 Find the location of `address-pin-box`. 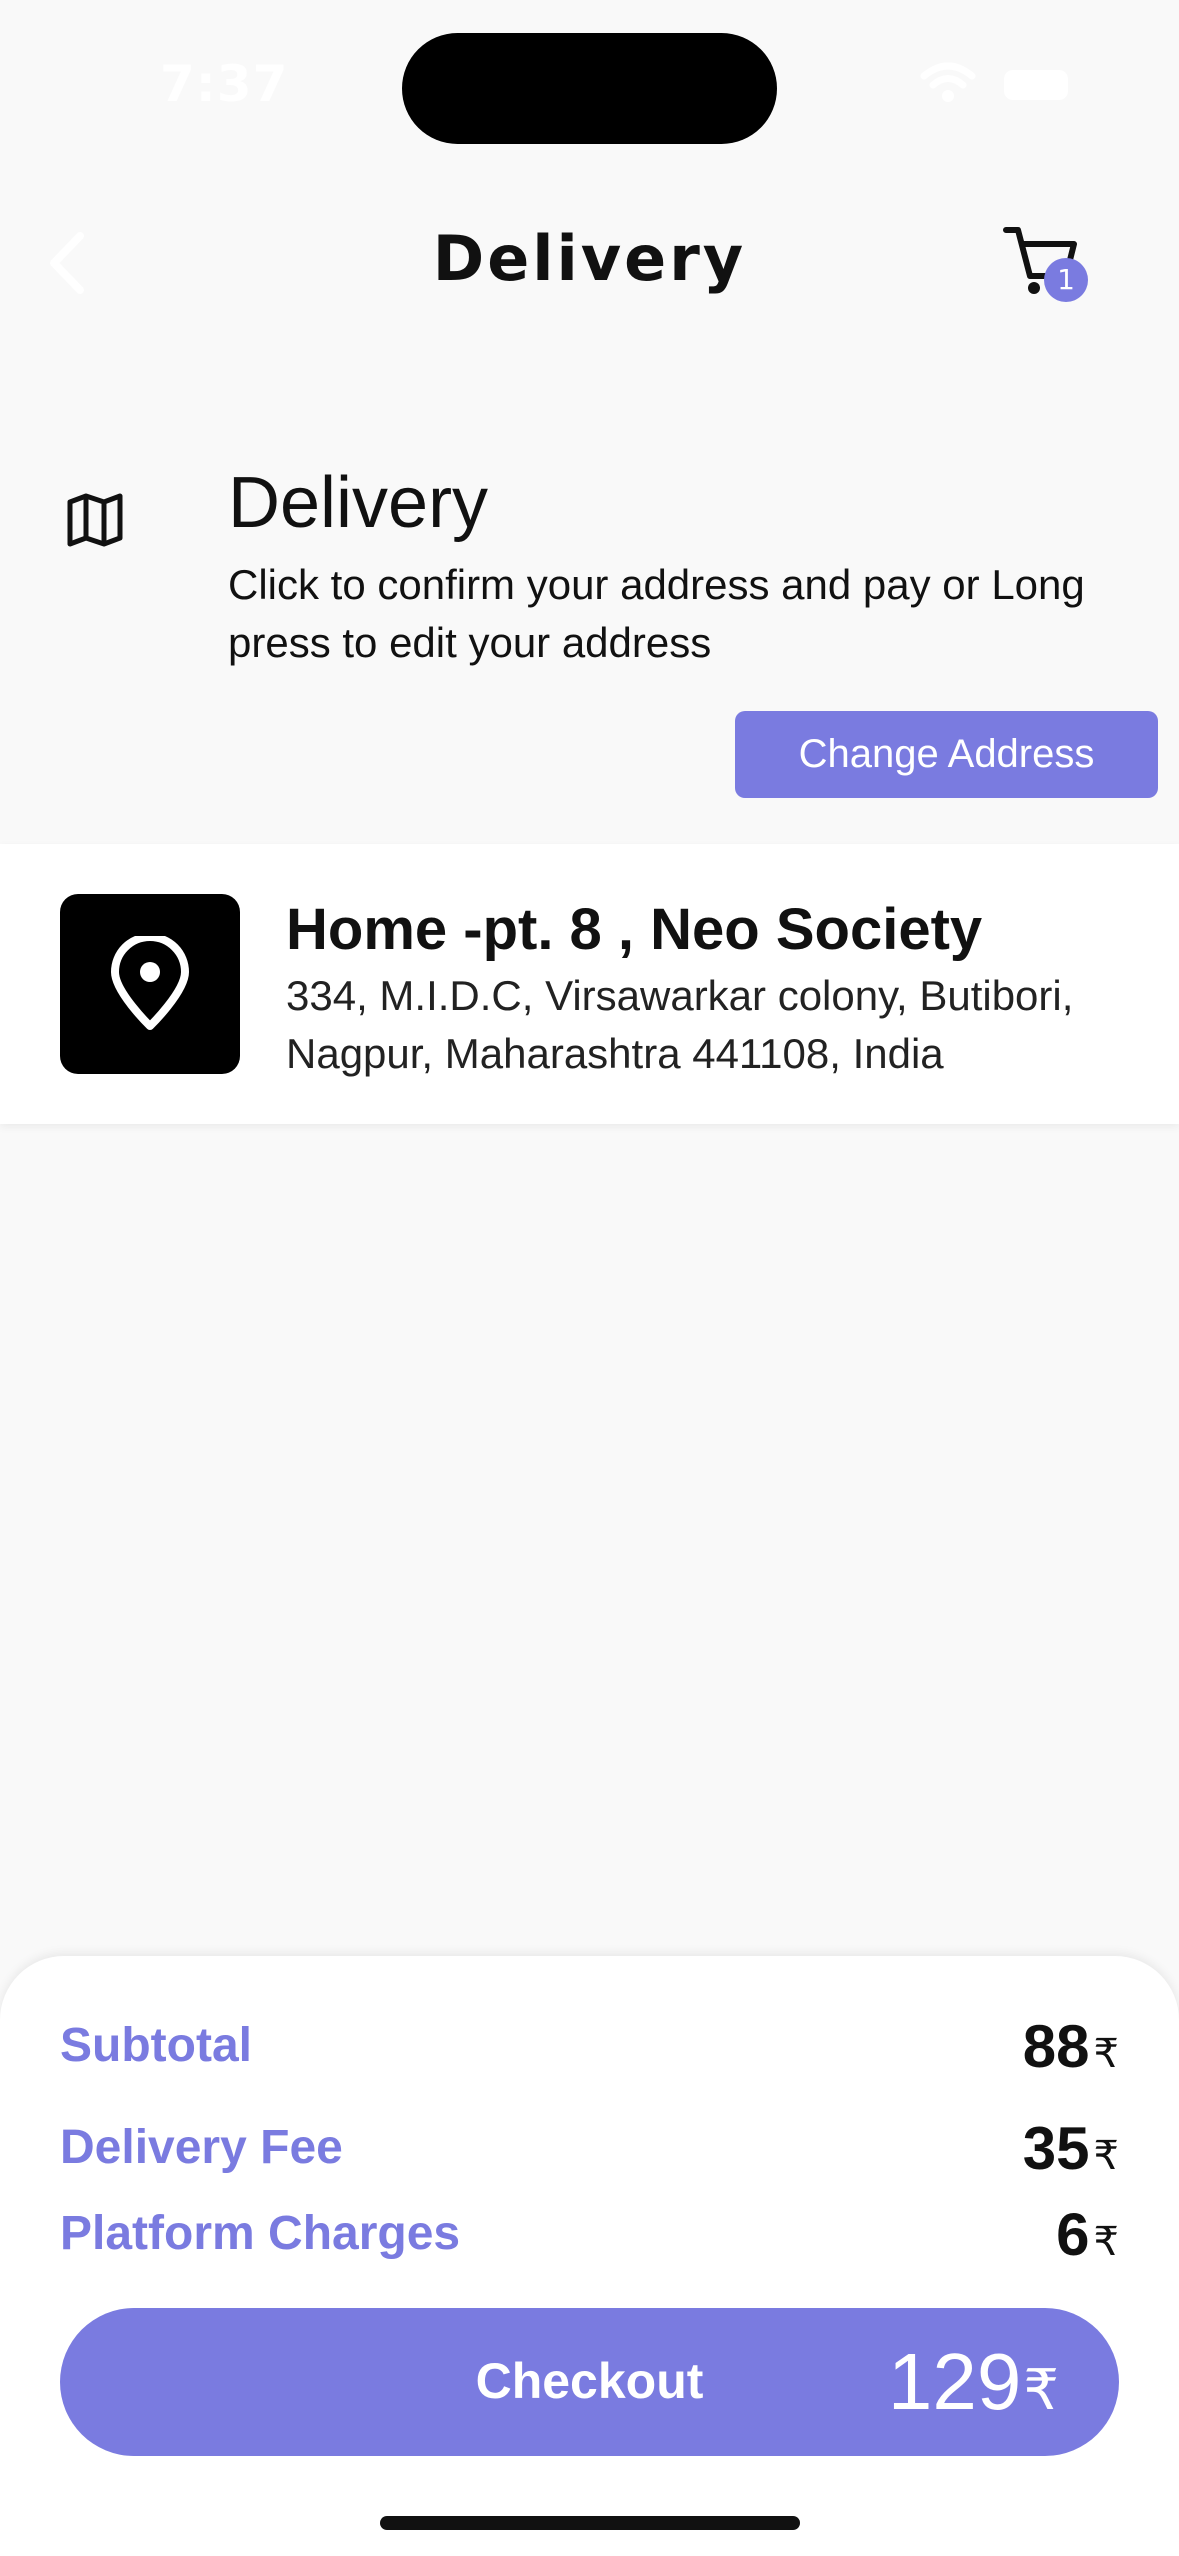

address-pin-box is located at coordinates (150, 984).